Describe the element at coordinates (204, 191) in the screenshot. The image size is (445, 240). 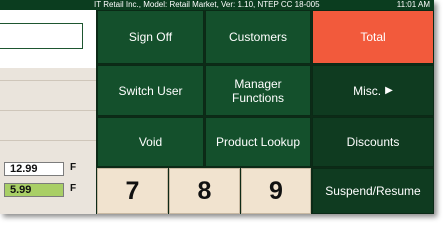
I see `keypad-8: 8` at that location.